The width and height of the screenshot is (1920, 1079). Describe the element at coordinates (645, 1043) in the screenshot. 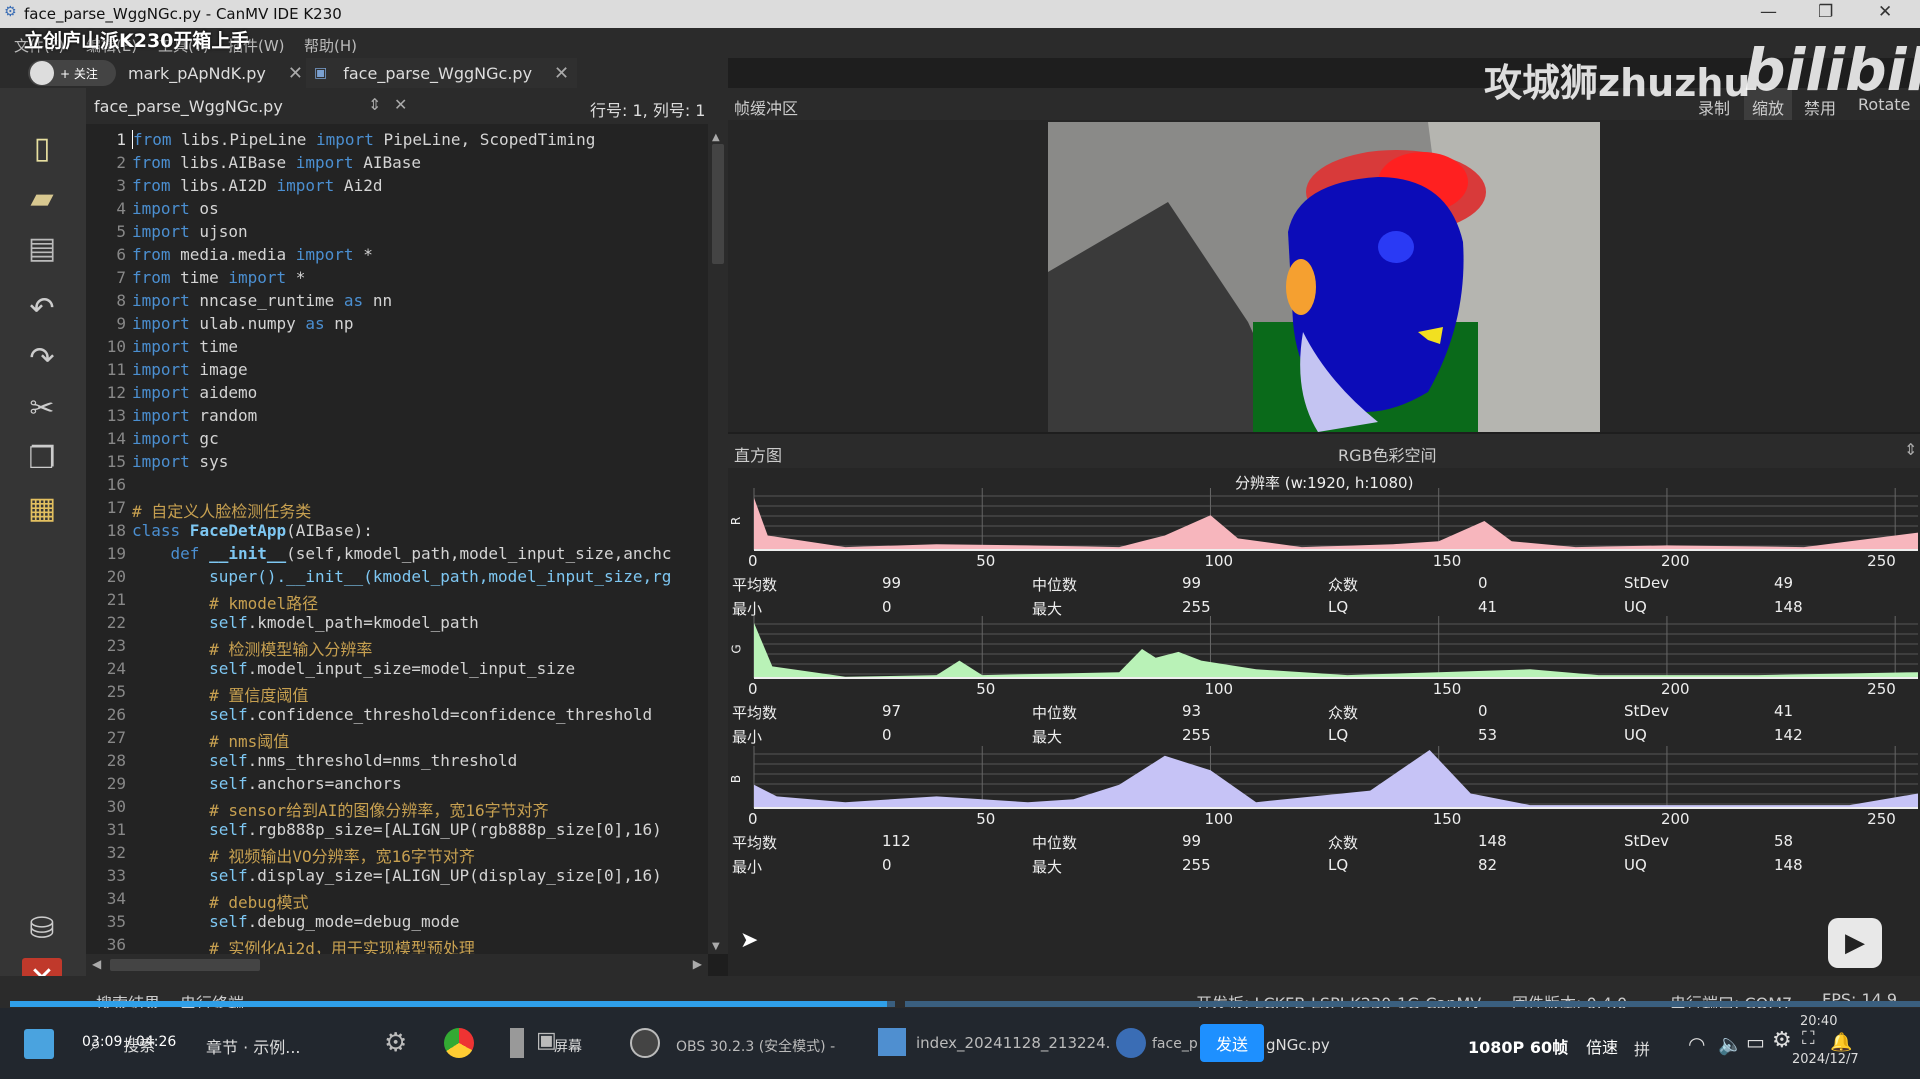

I see `obs-icon` at that location.